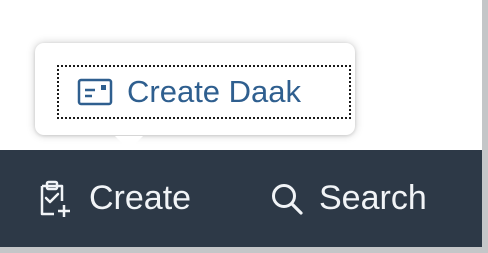 This screenshot has width=488, height=253. I want to click on create-daak-menu-item: Create Daak, so click(204, 92).